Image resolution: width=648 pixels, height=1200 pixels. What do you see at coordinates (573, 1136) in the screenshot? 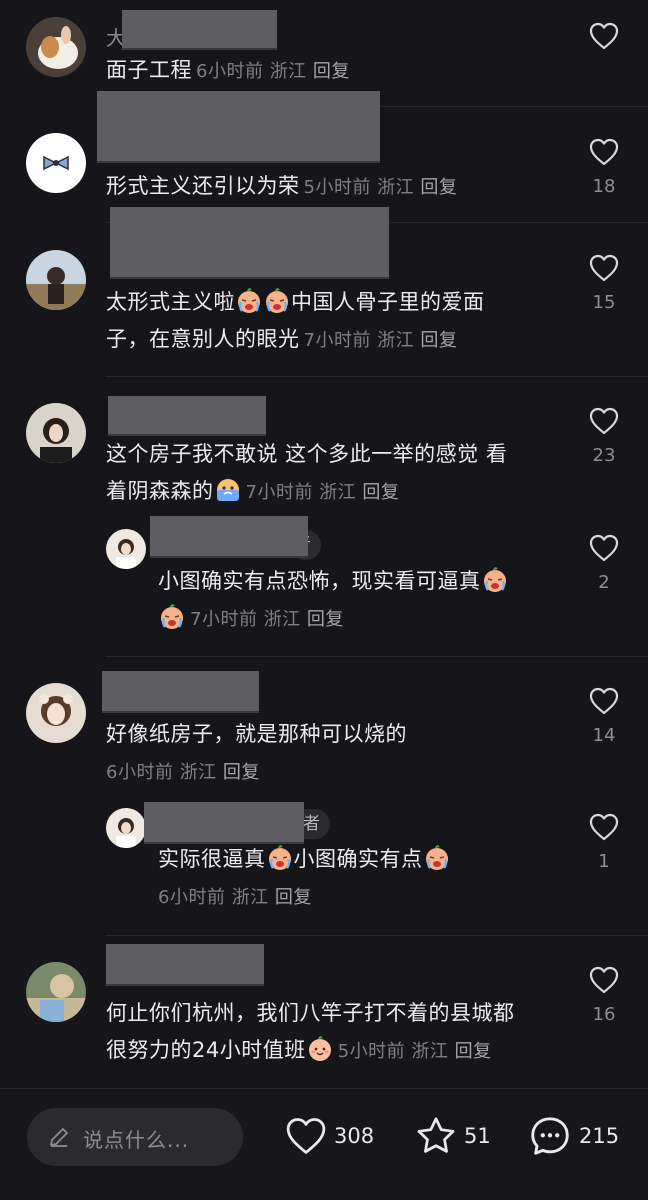
I see `comments-button: 215` at bounding box center [573, 1136].